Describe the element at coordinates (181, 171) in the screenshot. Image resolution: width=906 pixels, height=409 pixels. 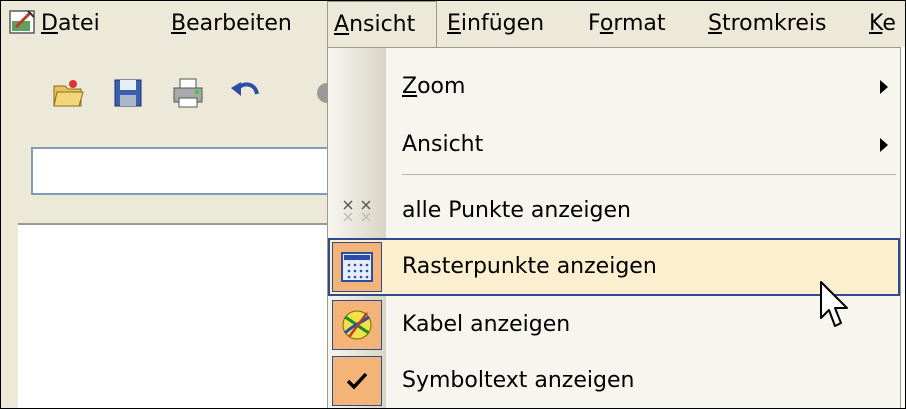
I see `address-input` at that location.